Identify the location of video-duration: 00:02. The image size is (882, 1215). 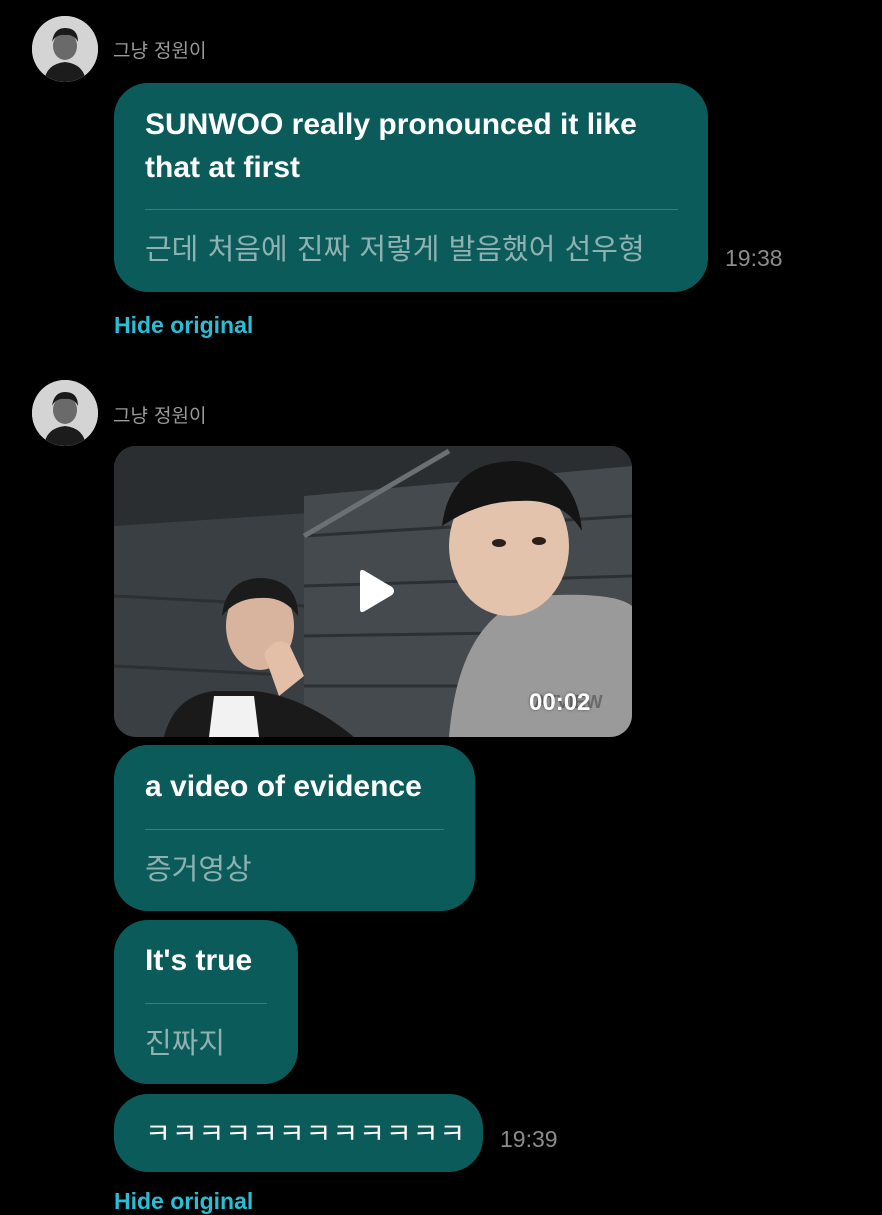
(560, 702).